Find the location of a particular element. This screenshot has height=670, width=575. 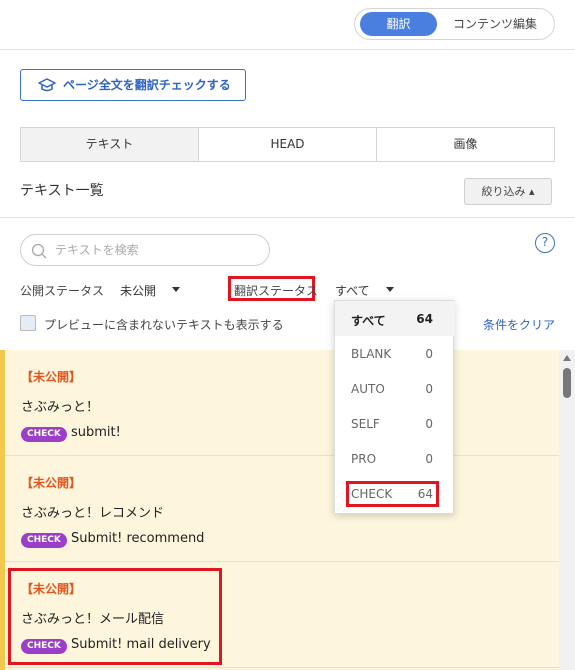

top-bar: 翻訳 コンテンツ編集 is located at coordinates (287, 25).